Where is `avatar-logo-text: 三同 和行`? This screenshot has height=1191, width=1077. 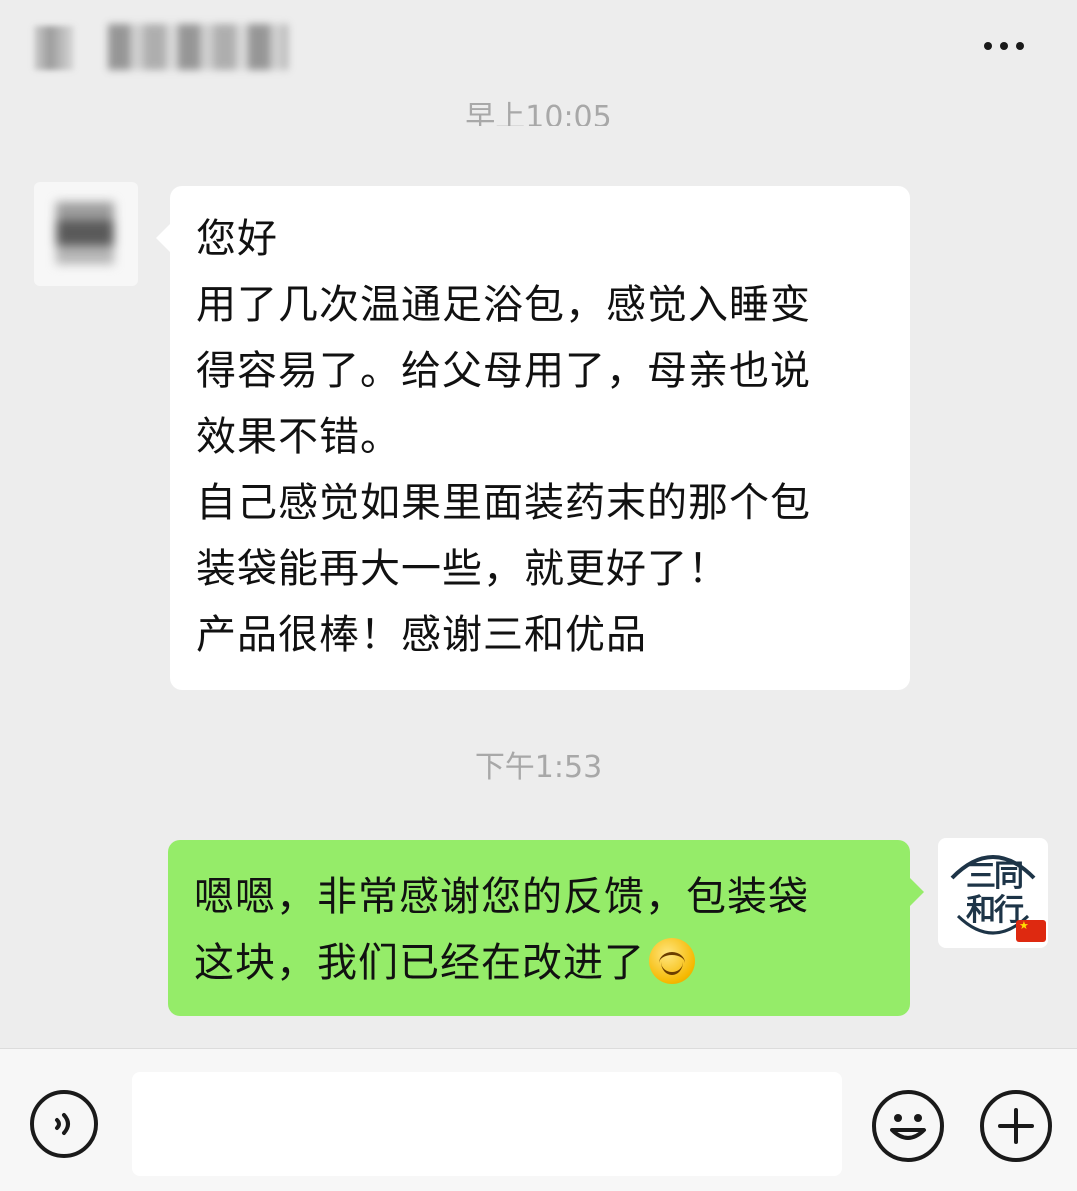 avatar-logo-text: 三同 和行 is located at coordinates (994, 894).